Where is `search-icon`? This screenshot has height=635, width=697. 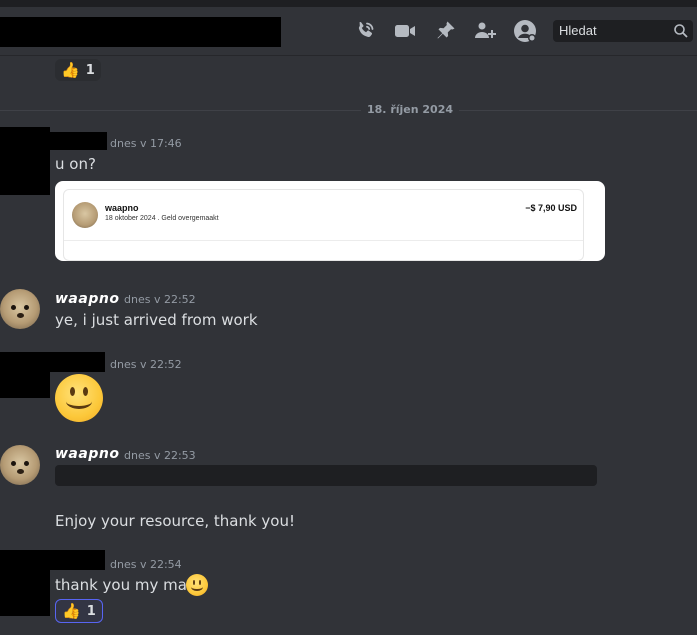 search-icon is located at coordinates (681, 31).